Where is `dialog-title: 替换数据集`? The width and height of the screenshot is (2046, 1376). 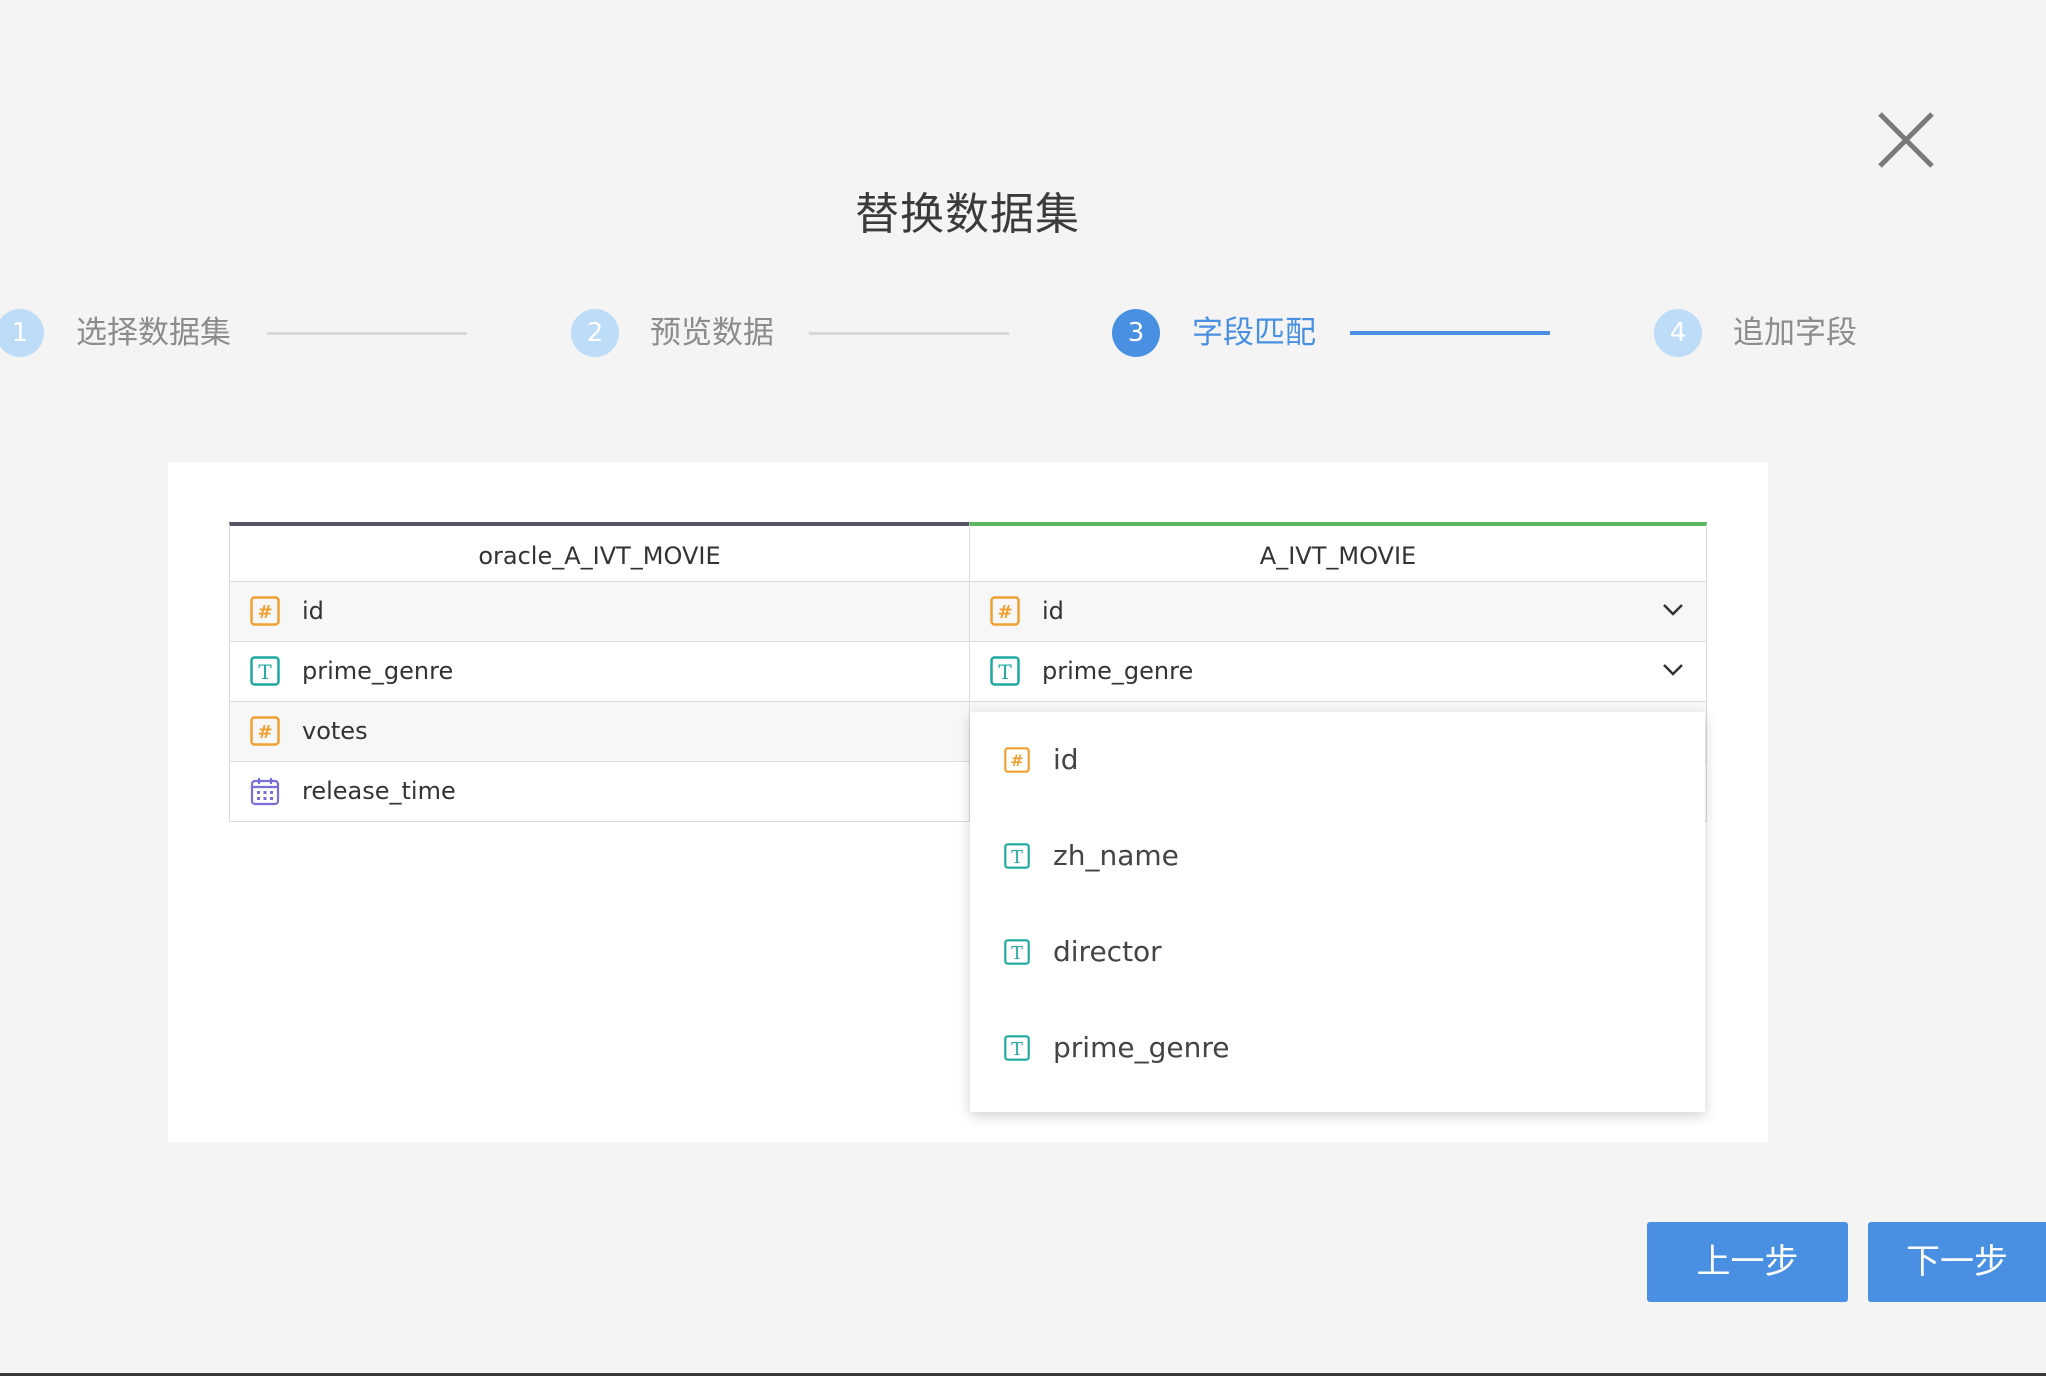 dialog-title: 替换数据集 is located at coordinates (967, 214).